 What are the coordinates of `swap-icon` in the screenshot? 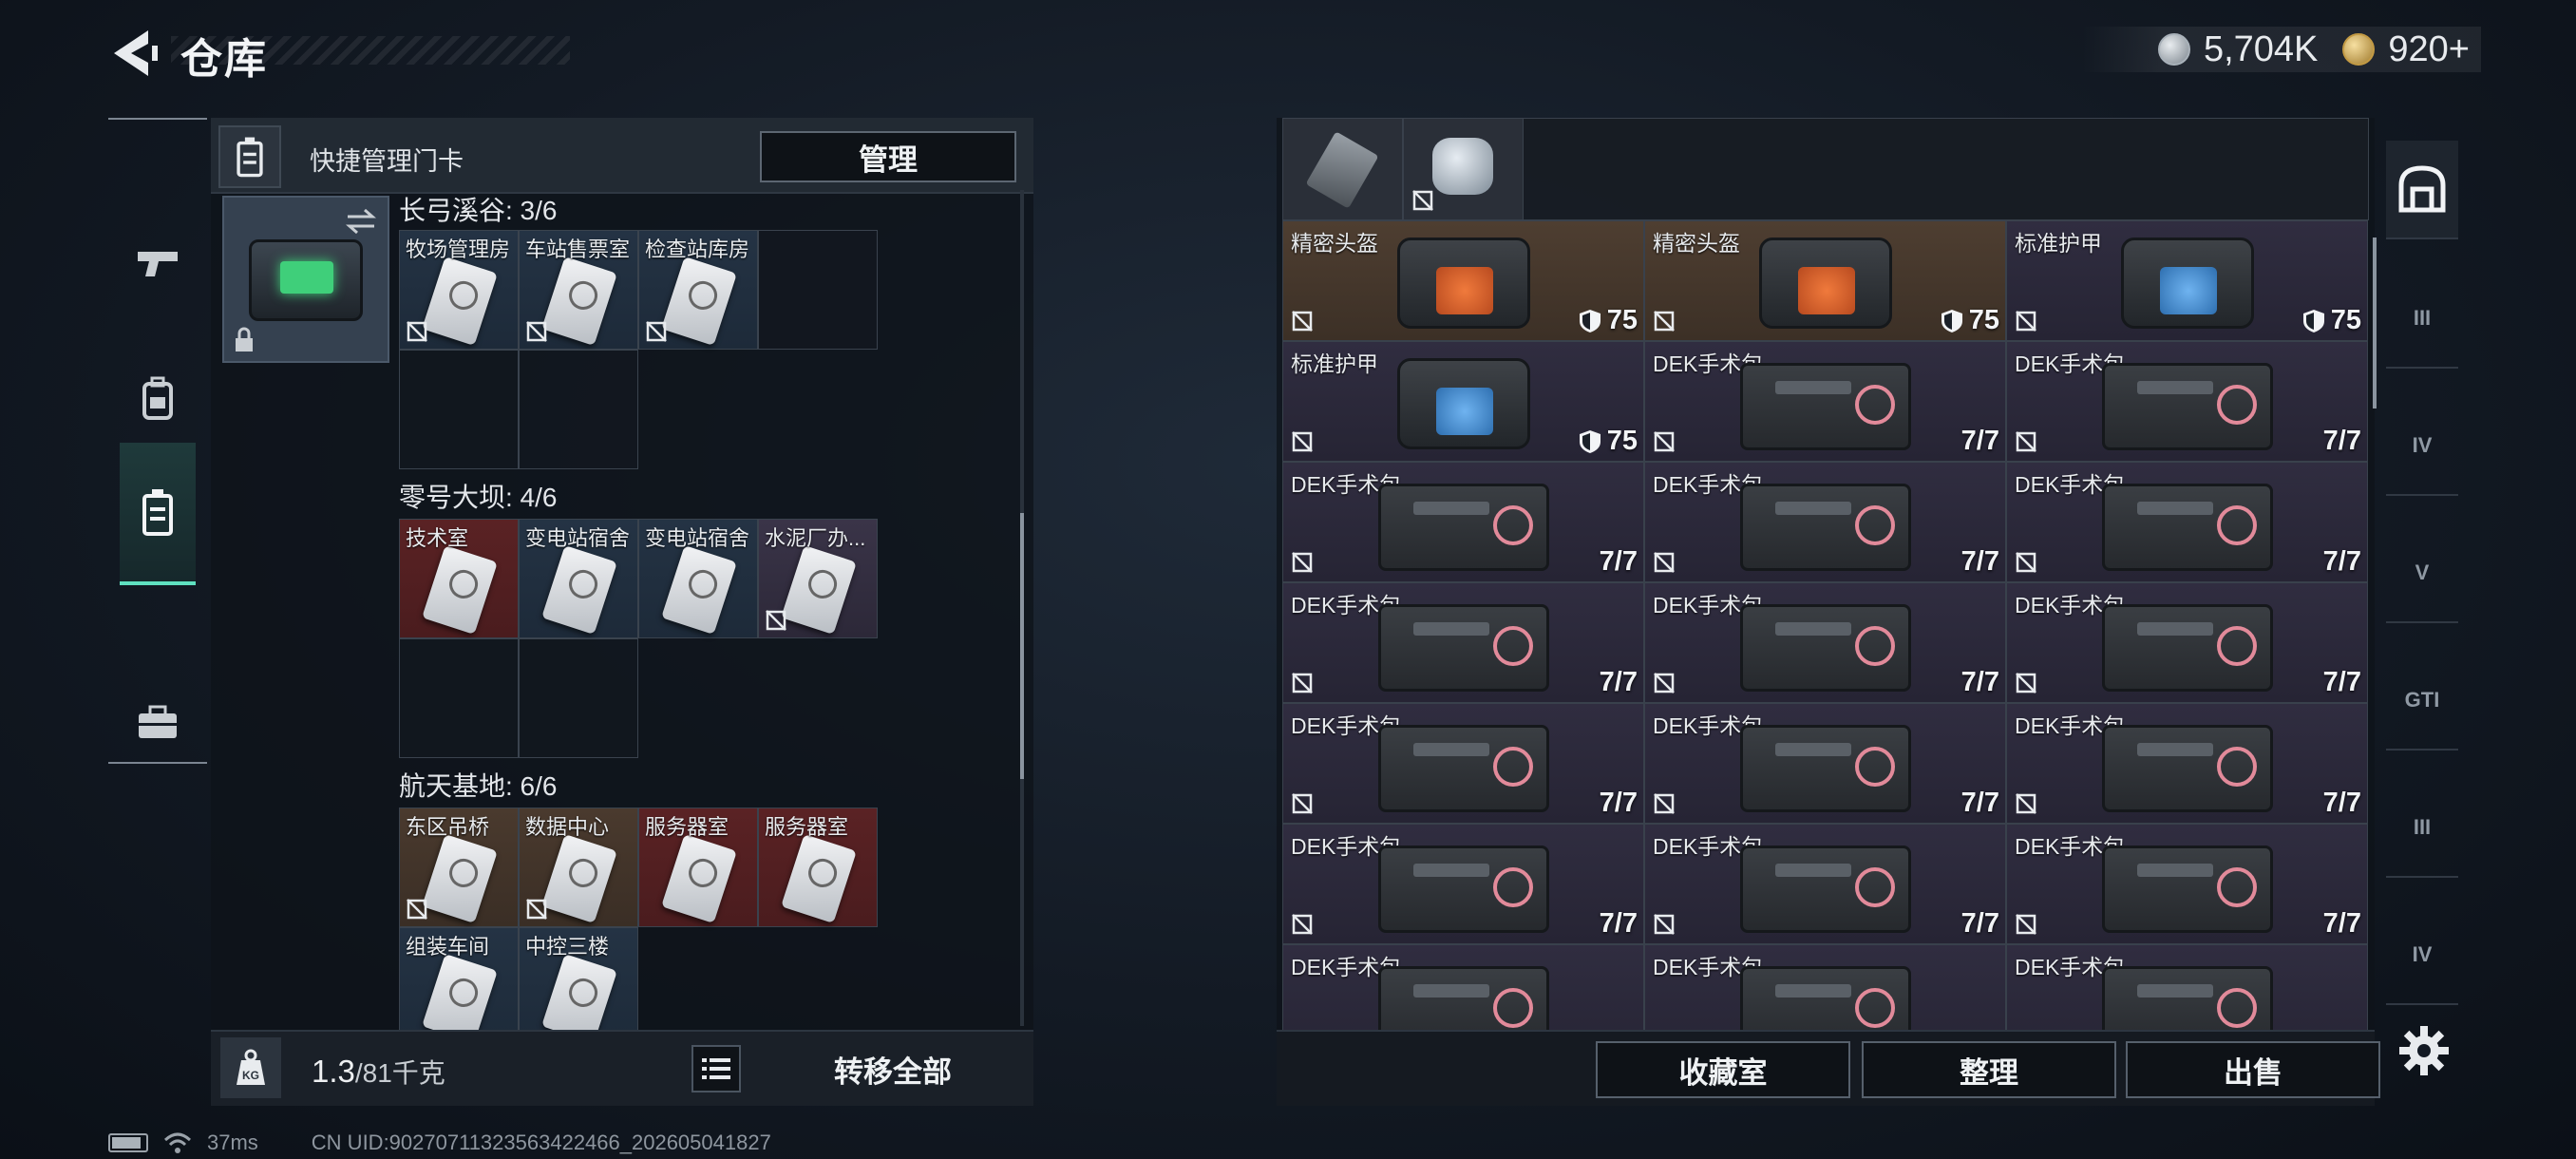 It's located at (361, 221).